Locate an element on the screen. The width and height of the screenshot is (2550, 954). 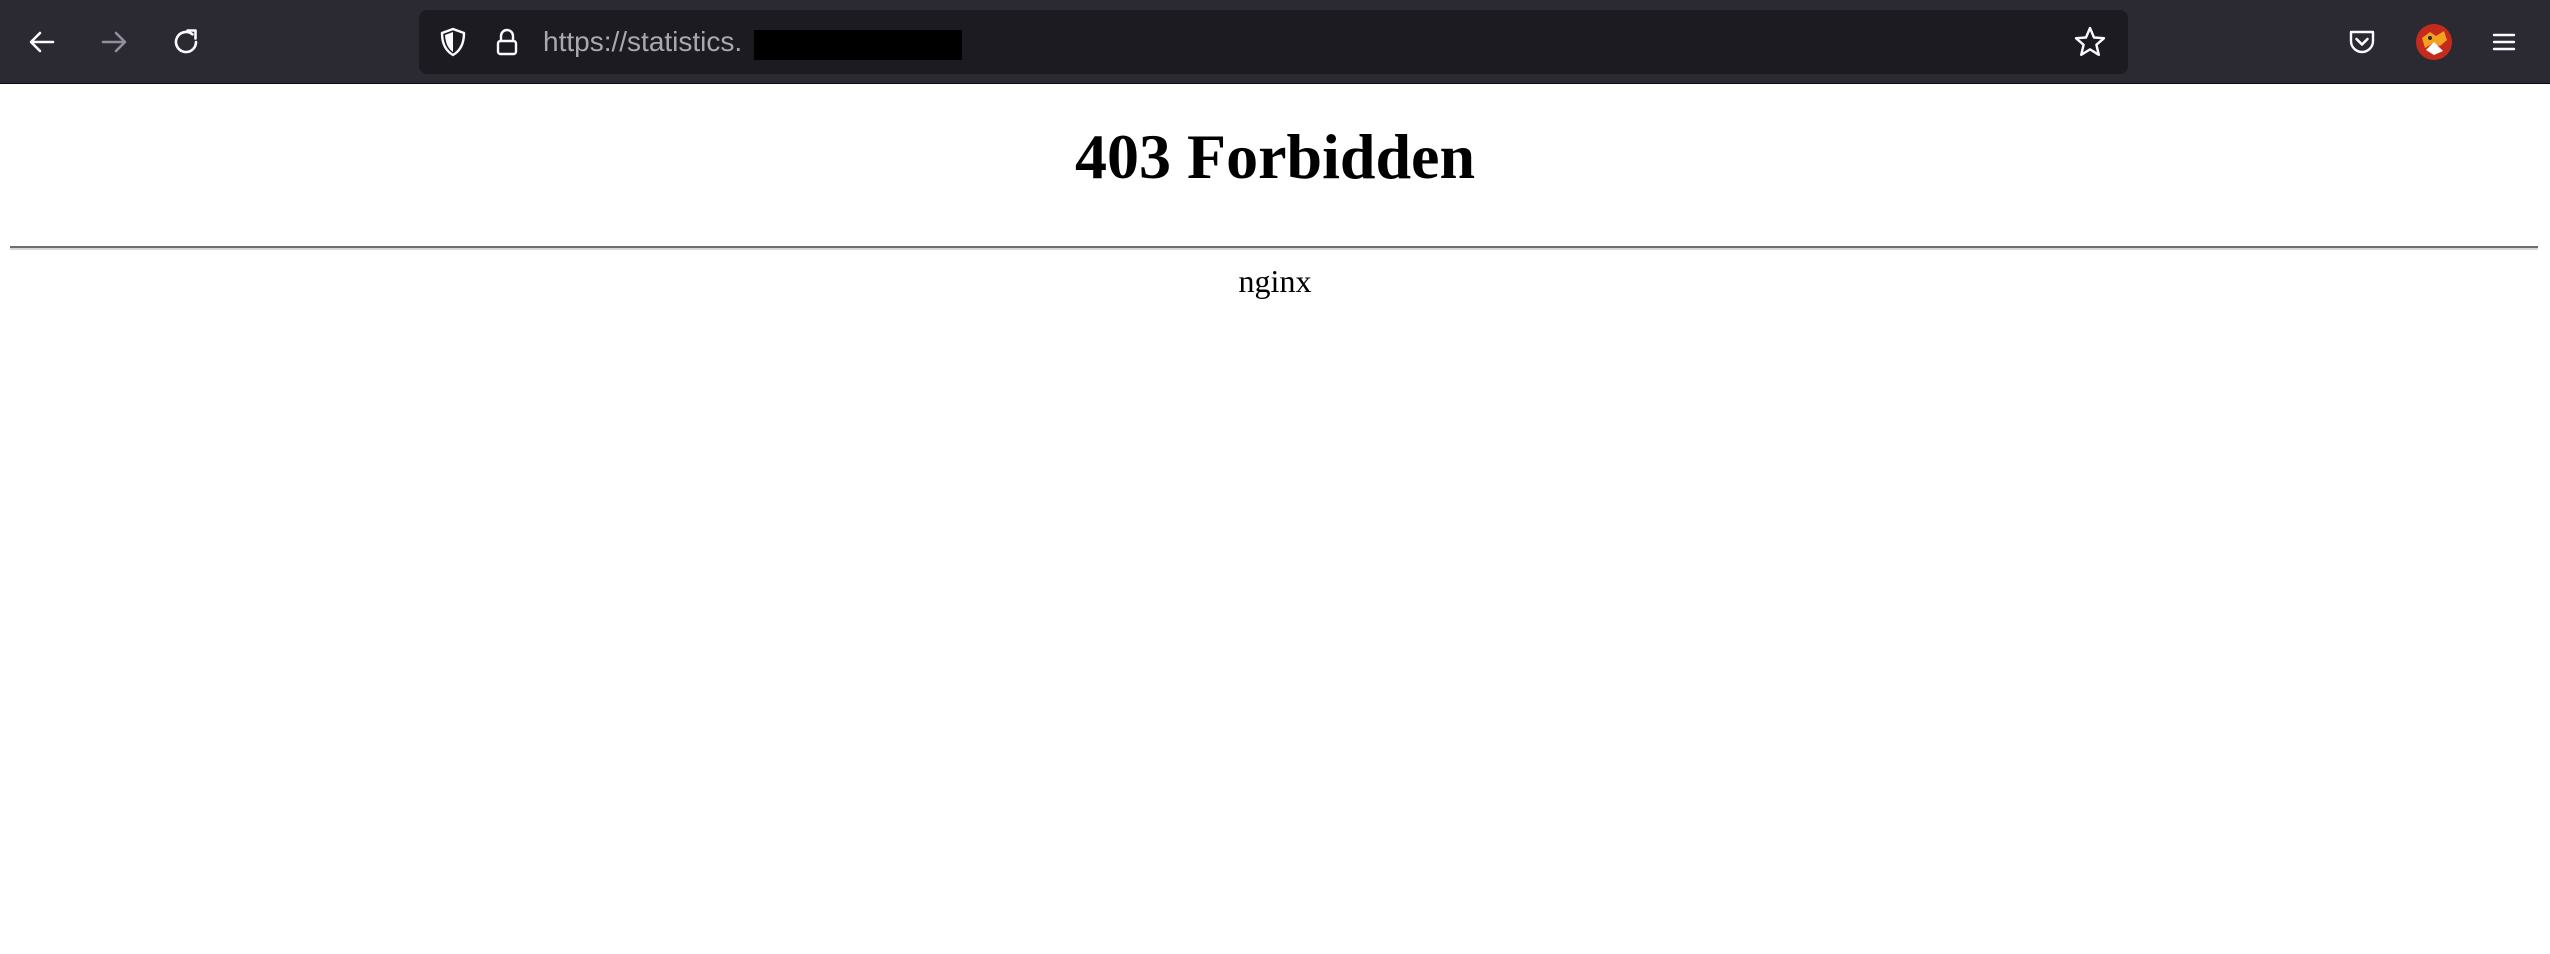
menu-button is located at coordinates (2504, 42).